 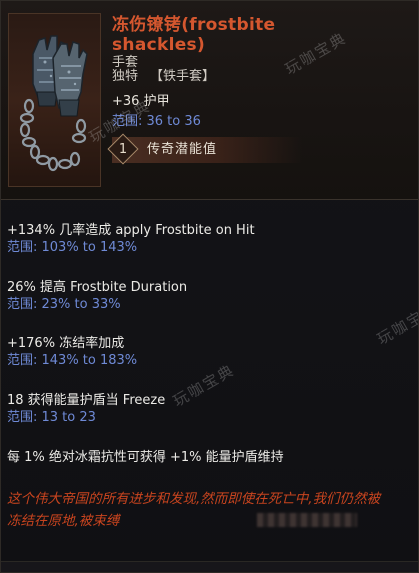 I want to click on item-rarity: 独特, so click(x=125, y=76).